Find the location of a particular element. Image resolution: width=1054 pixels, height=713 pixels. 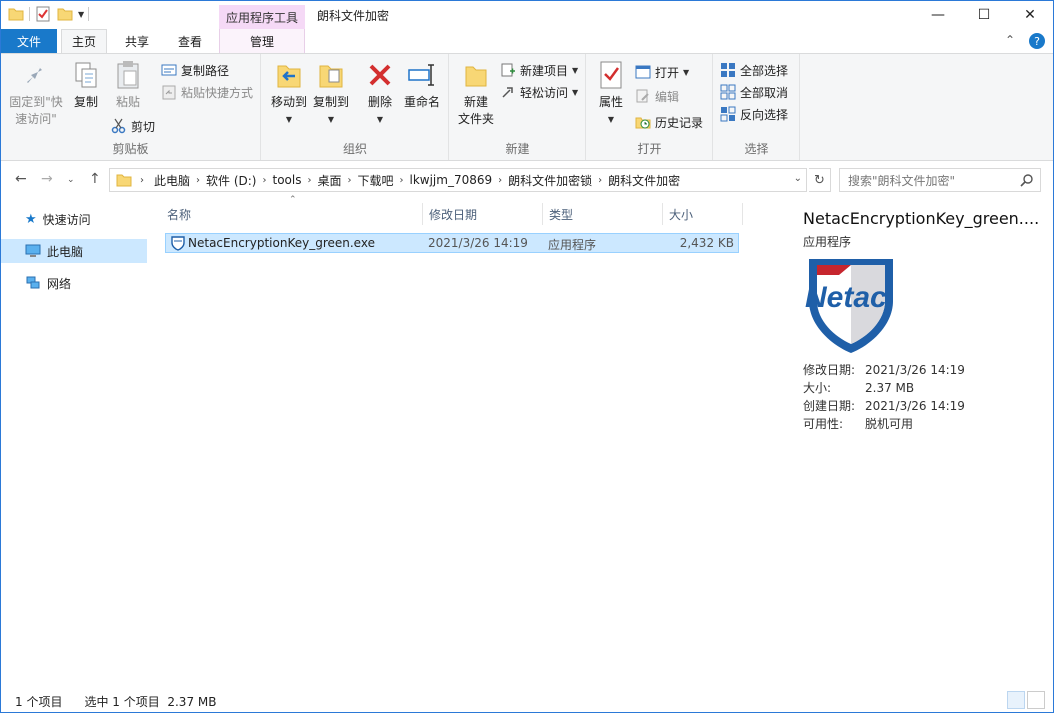

tab-file: 文件 is located at coordinates (29, 41).